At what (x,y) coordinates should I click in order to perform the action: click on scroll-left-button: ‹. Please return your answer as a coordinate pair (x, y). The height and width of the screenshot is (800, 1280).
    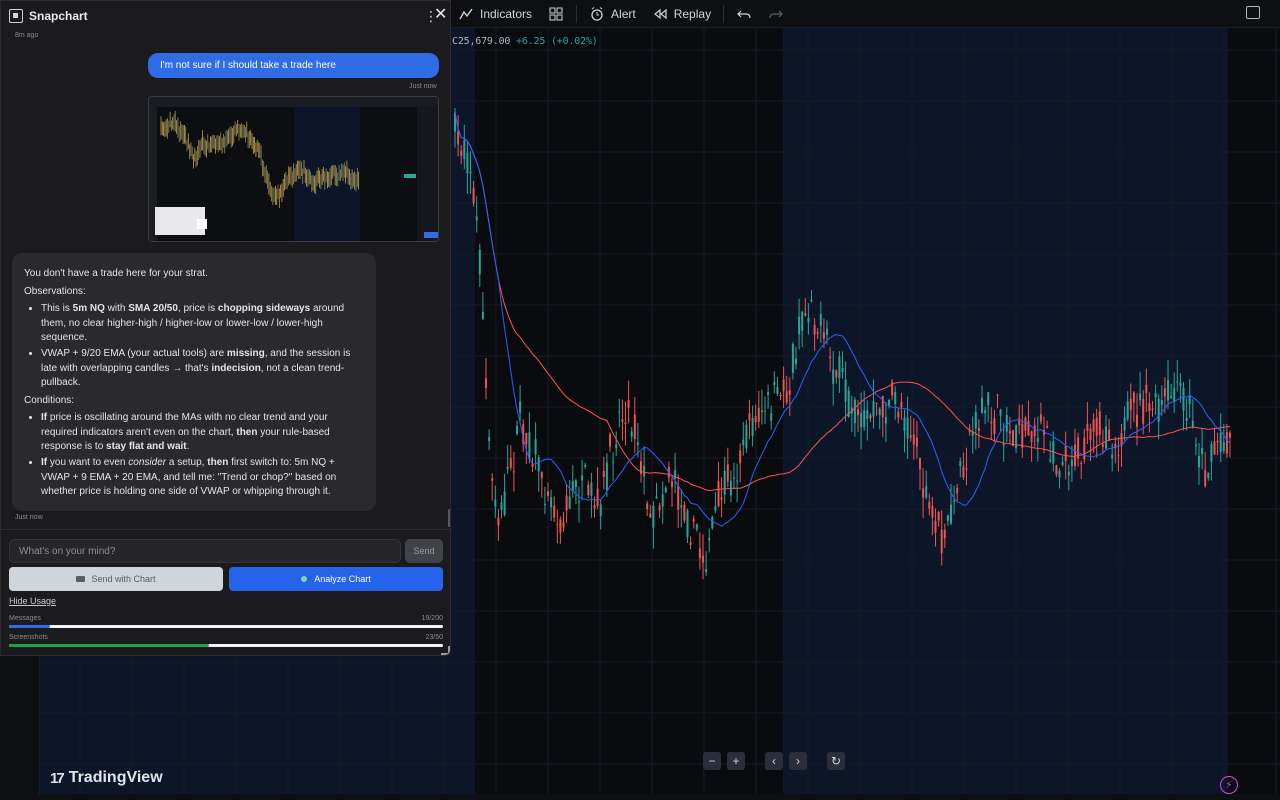
    Looking at the image, I should click on (774, 761).